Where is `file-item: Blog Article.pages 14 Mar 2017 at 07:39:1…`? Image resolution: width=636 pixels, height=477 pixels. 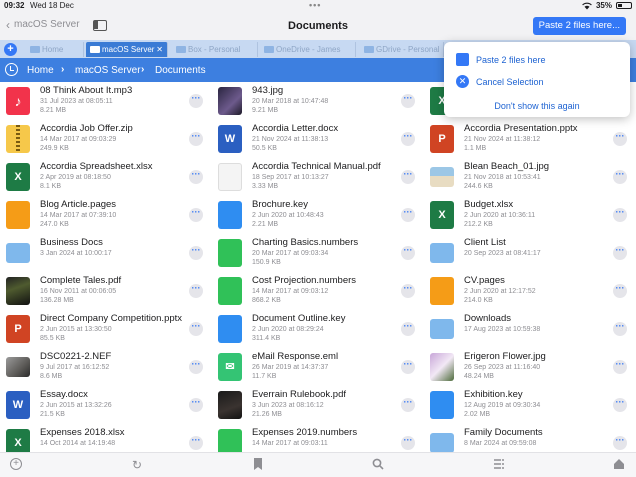
file-item: Blog Article.pages 14 Mar 2017 at 07:39:1… is located at coordinates (106, 215).